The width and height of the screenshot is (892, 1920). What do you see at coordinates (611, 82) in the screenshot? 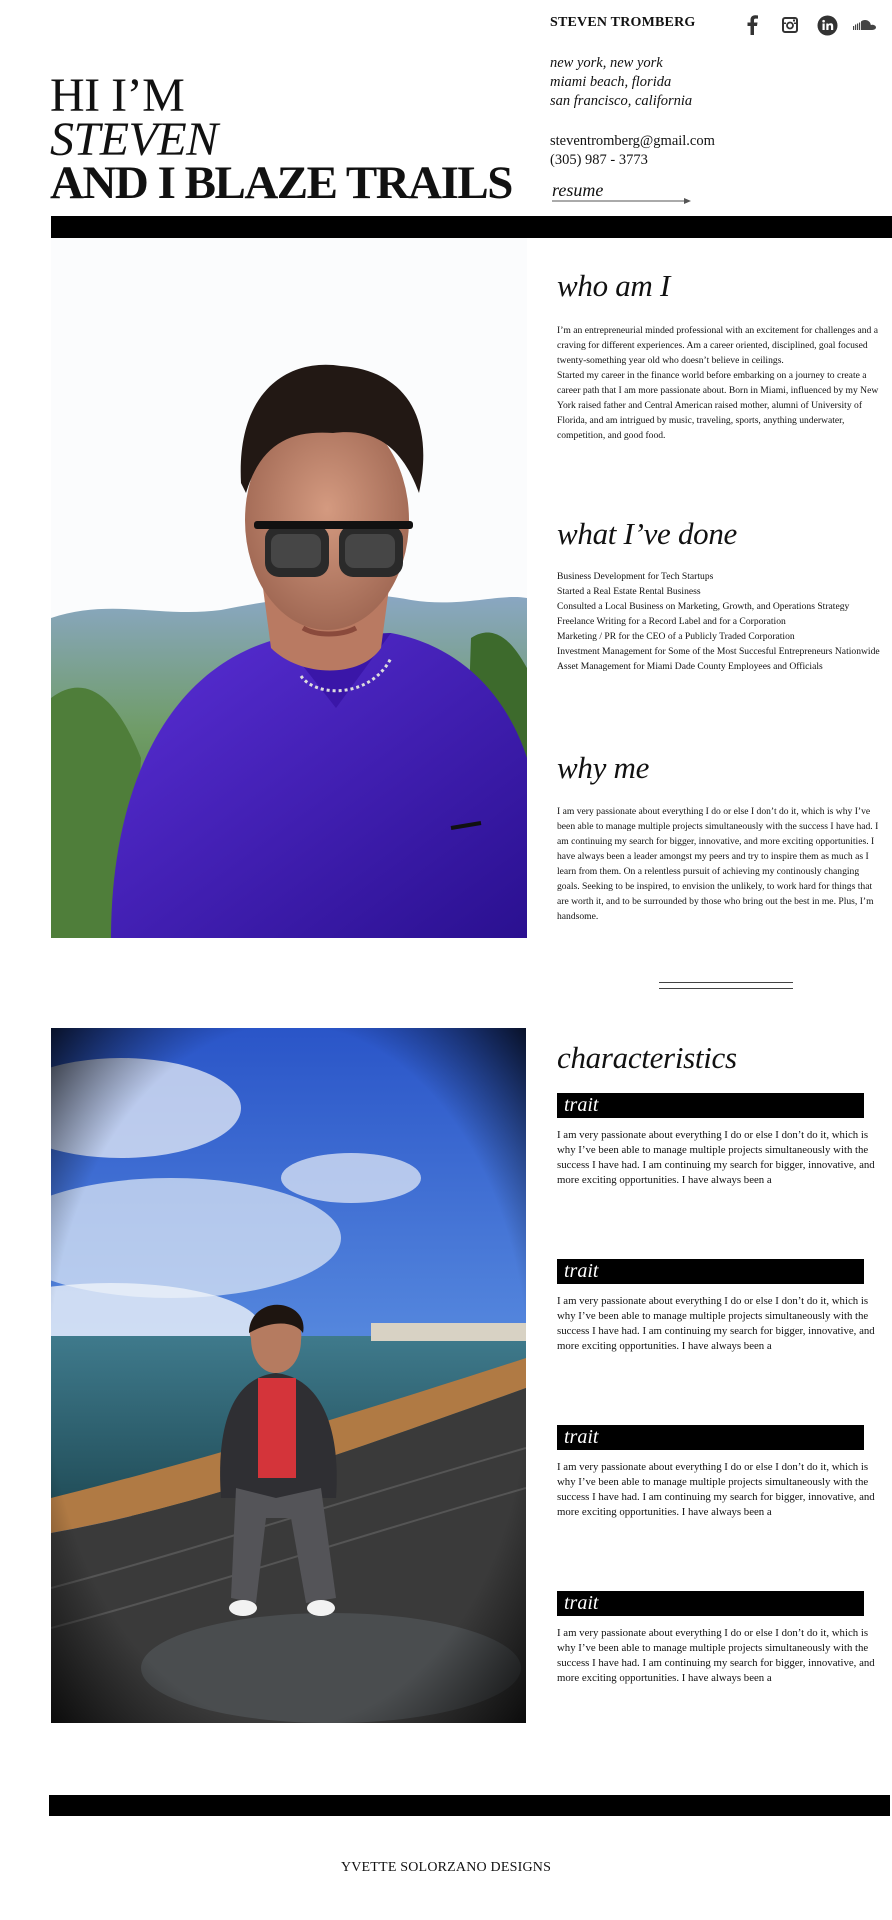
I see `location-item: miami beach, florida` at bounding box center [611, 82].